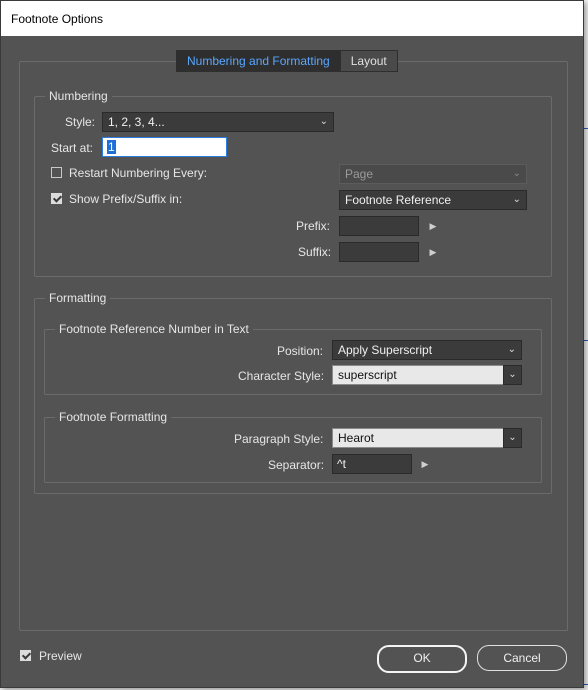 Image resolution: width=588 pixels, height=690 pixels. I want to click on formatting-legend: Formatting, so click(78, 298).